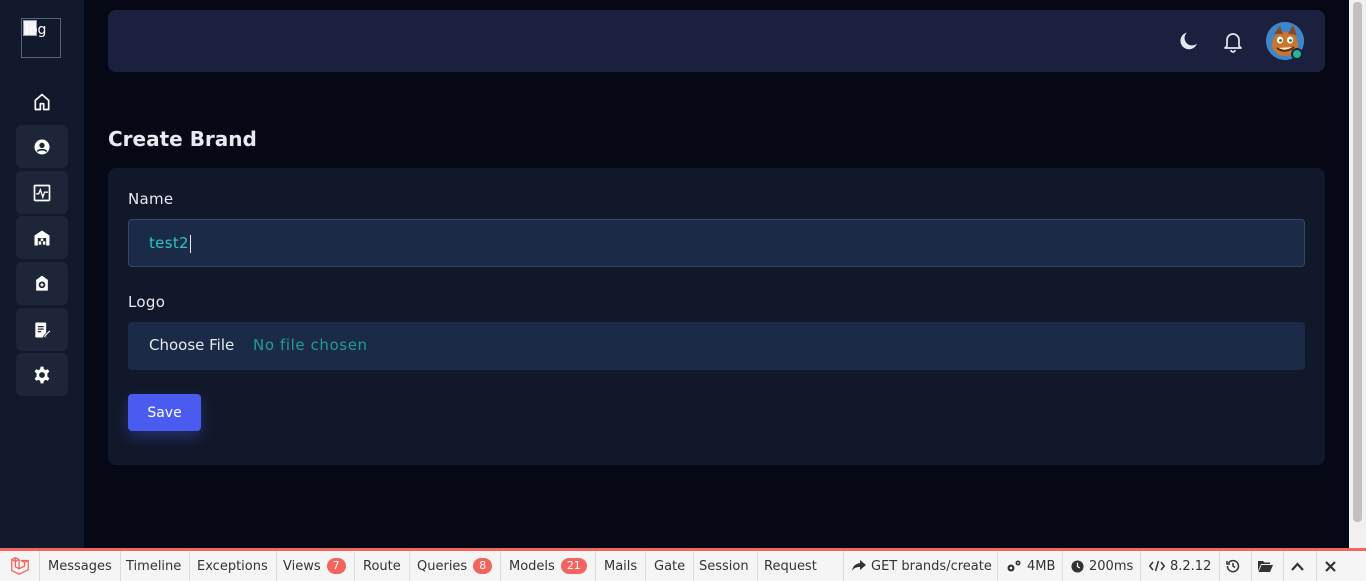  Describe the element at coordinates (1157, 566) in the screenshot. I see `code-icon` at that location.